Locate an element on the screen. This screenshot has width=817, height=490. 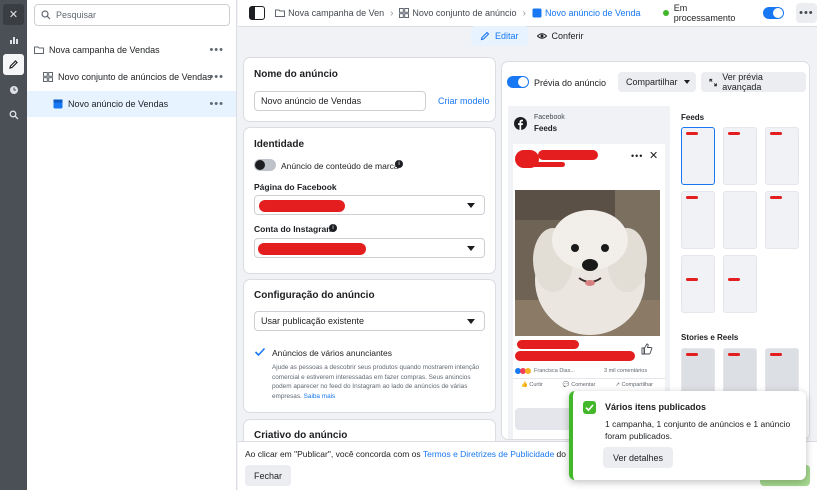
platform-label: Facebook is located at coordinates (549, 117).